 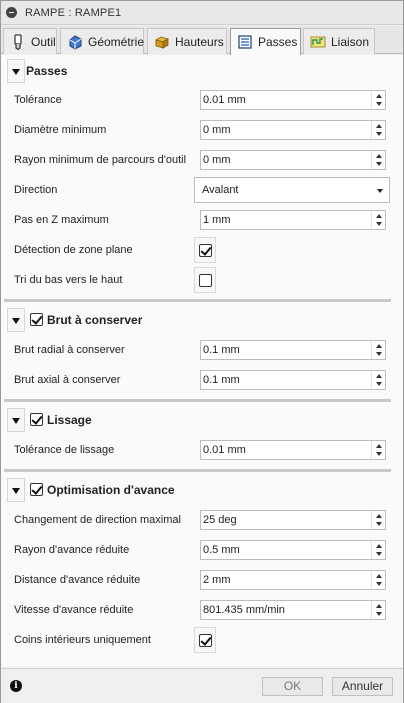 I want to click on tolerance-input, so click(x=286, y=100).